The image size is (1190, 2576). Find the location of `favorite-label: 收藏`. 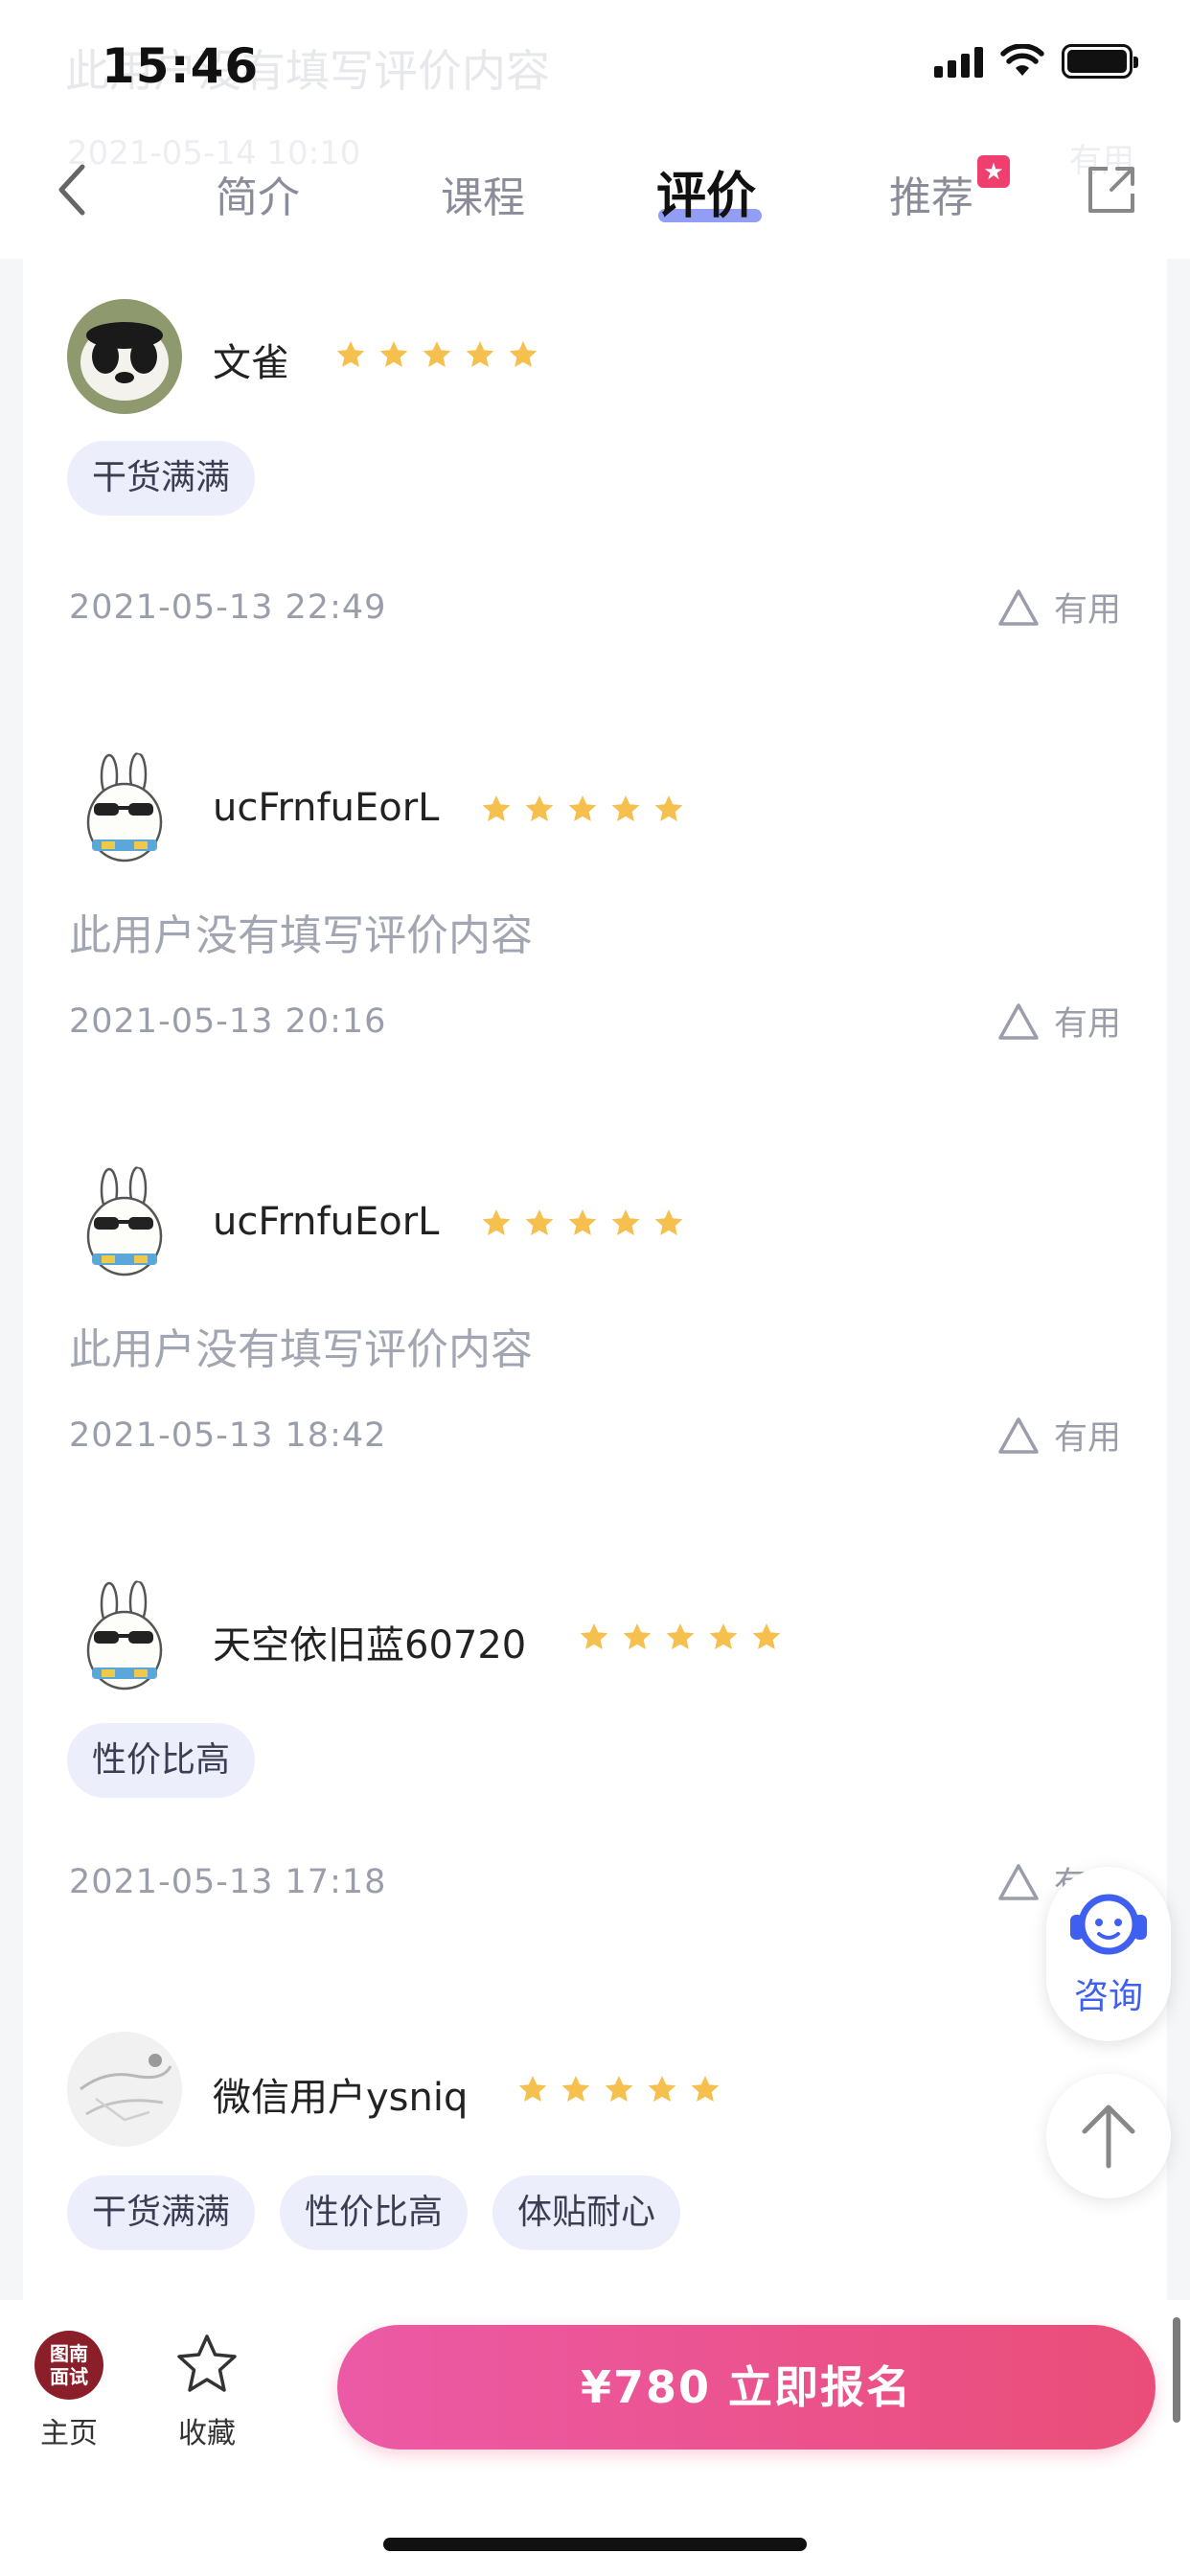

favorite-label: 收藏 is located at coordinates (207, 2433).